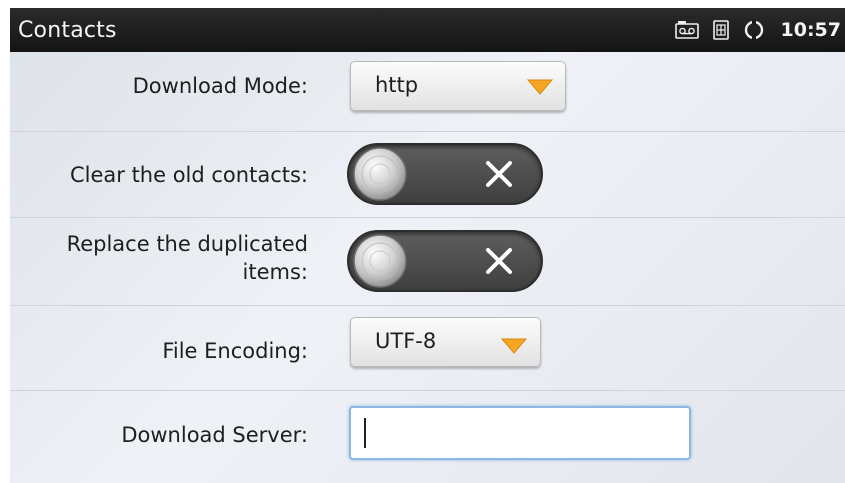 Image resolution: width=845 pixels, height=483 pixels. Describe the element at coordinates (406, 341) in the screenshot. I see `file-encoding-value: UTF-8` at that location.